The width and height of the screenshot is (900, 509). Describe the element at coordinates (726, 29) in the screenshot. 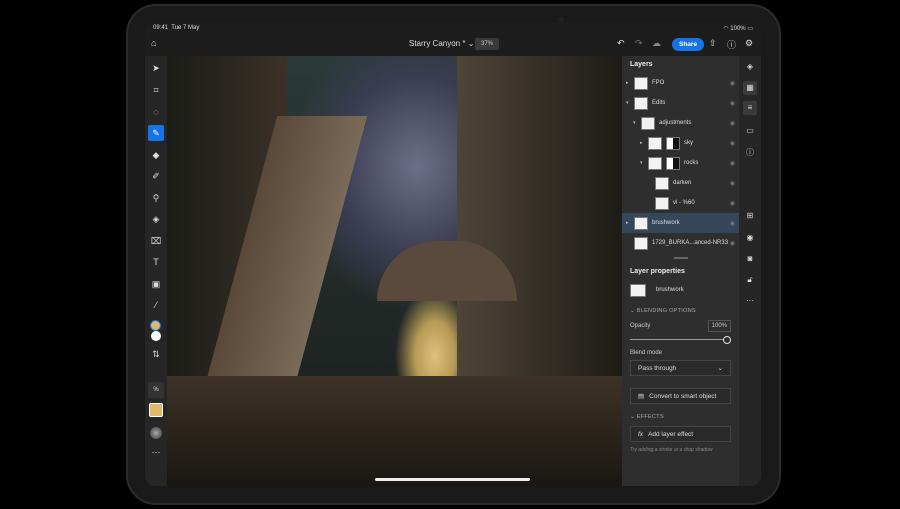

I see `wifi-icon: ◠` at that location.